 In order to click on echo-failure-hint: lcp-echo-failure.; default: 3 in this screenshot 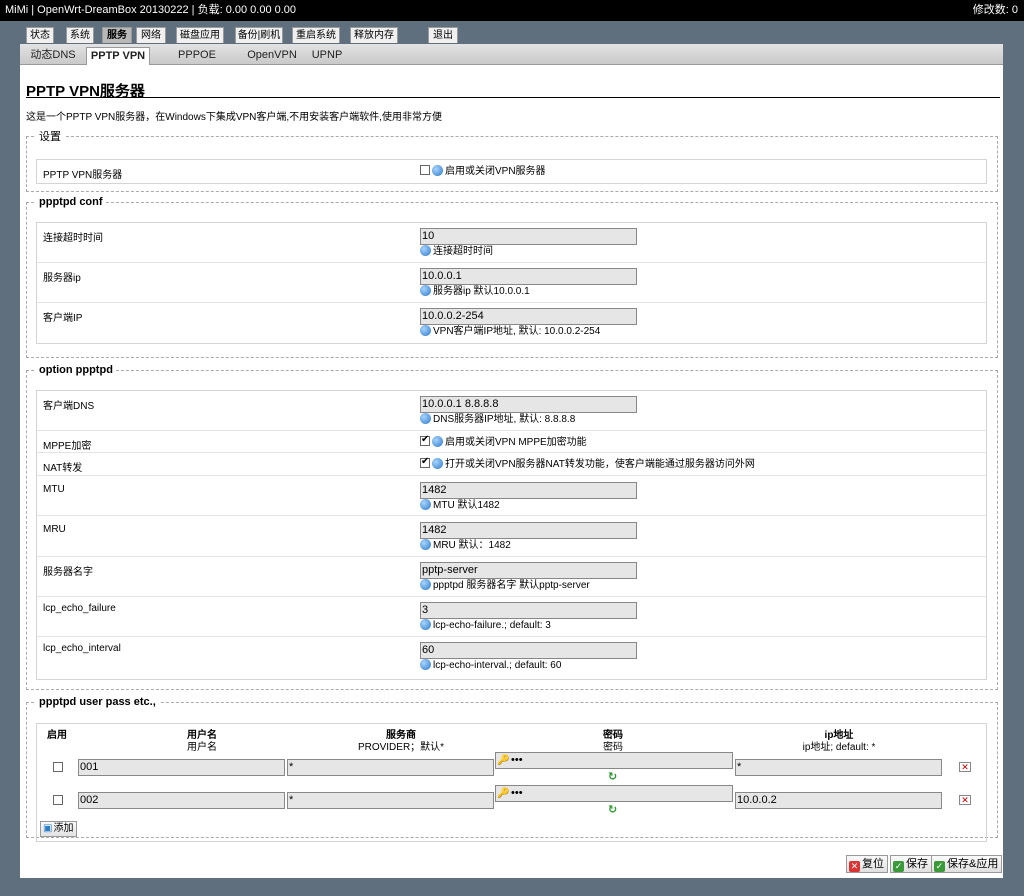, I will do `click(492, 625)`.